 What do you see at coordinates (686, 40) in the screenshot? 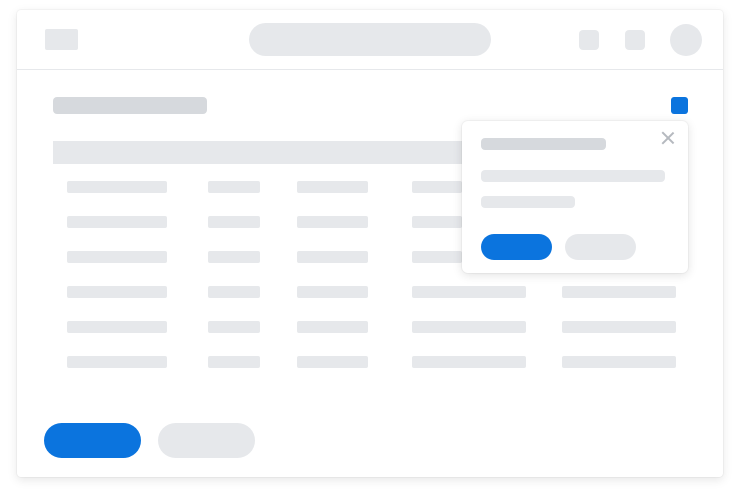
I see `avatar` at bounding box center [686, 40].